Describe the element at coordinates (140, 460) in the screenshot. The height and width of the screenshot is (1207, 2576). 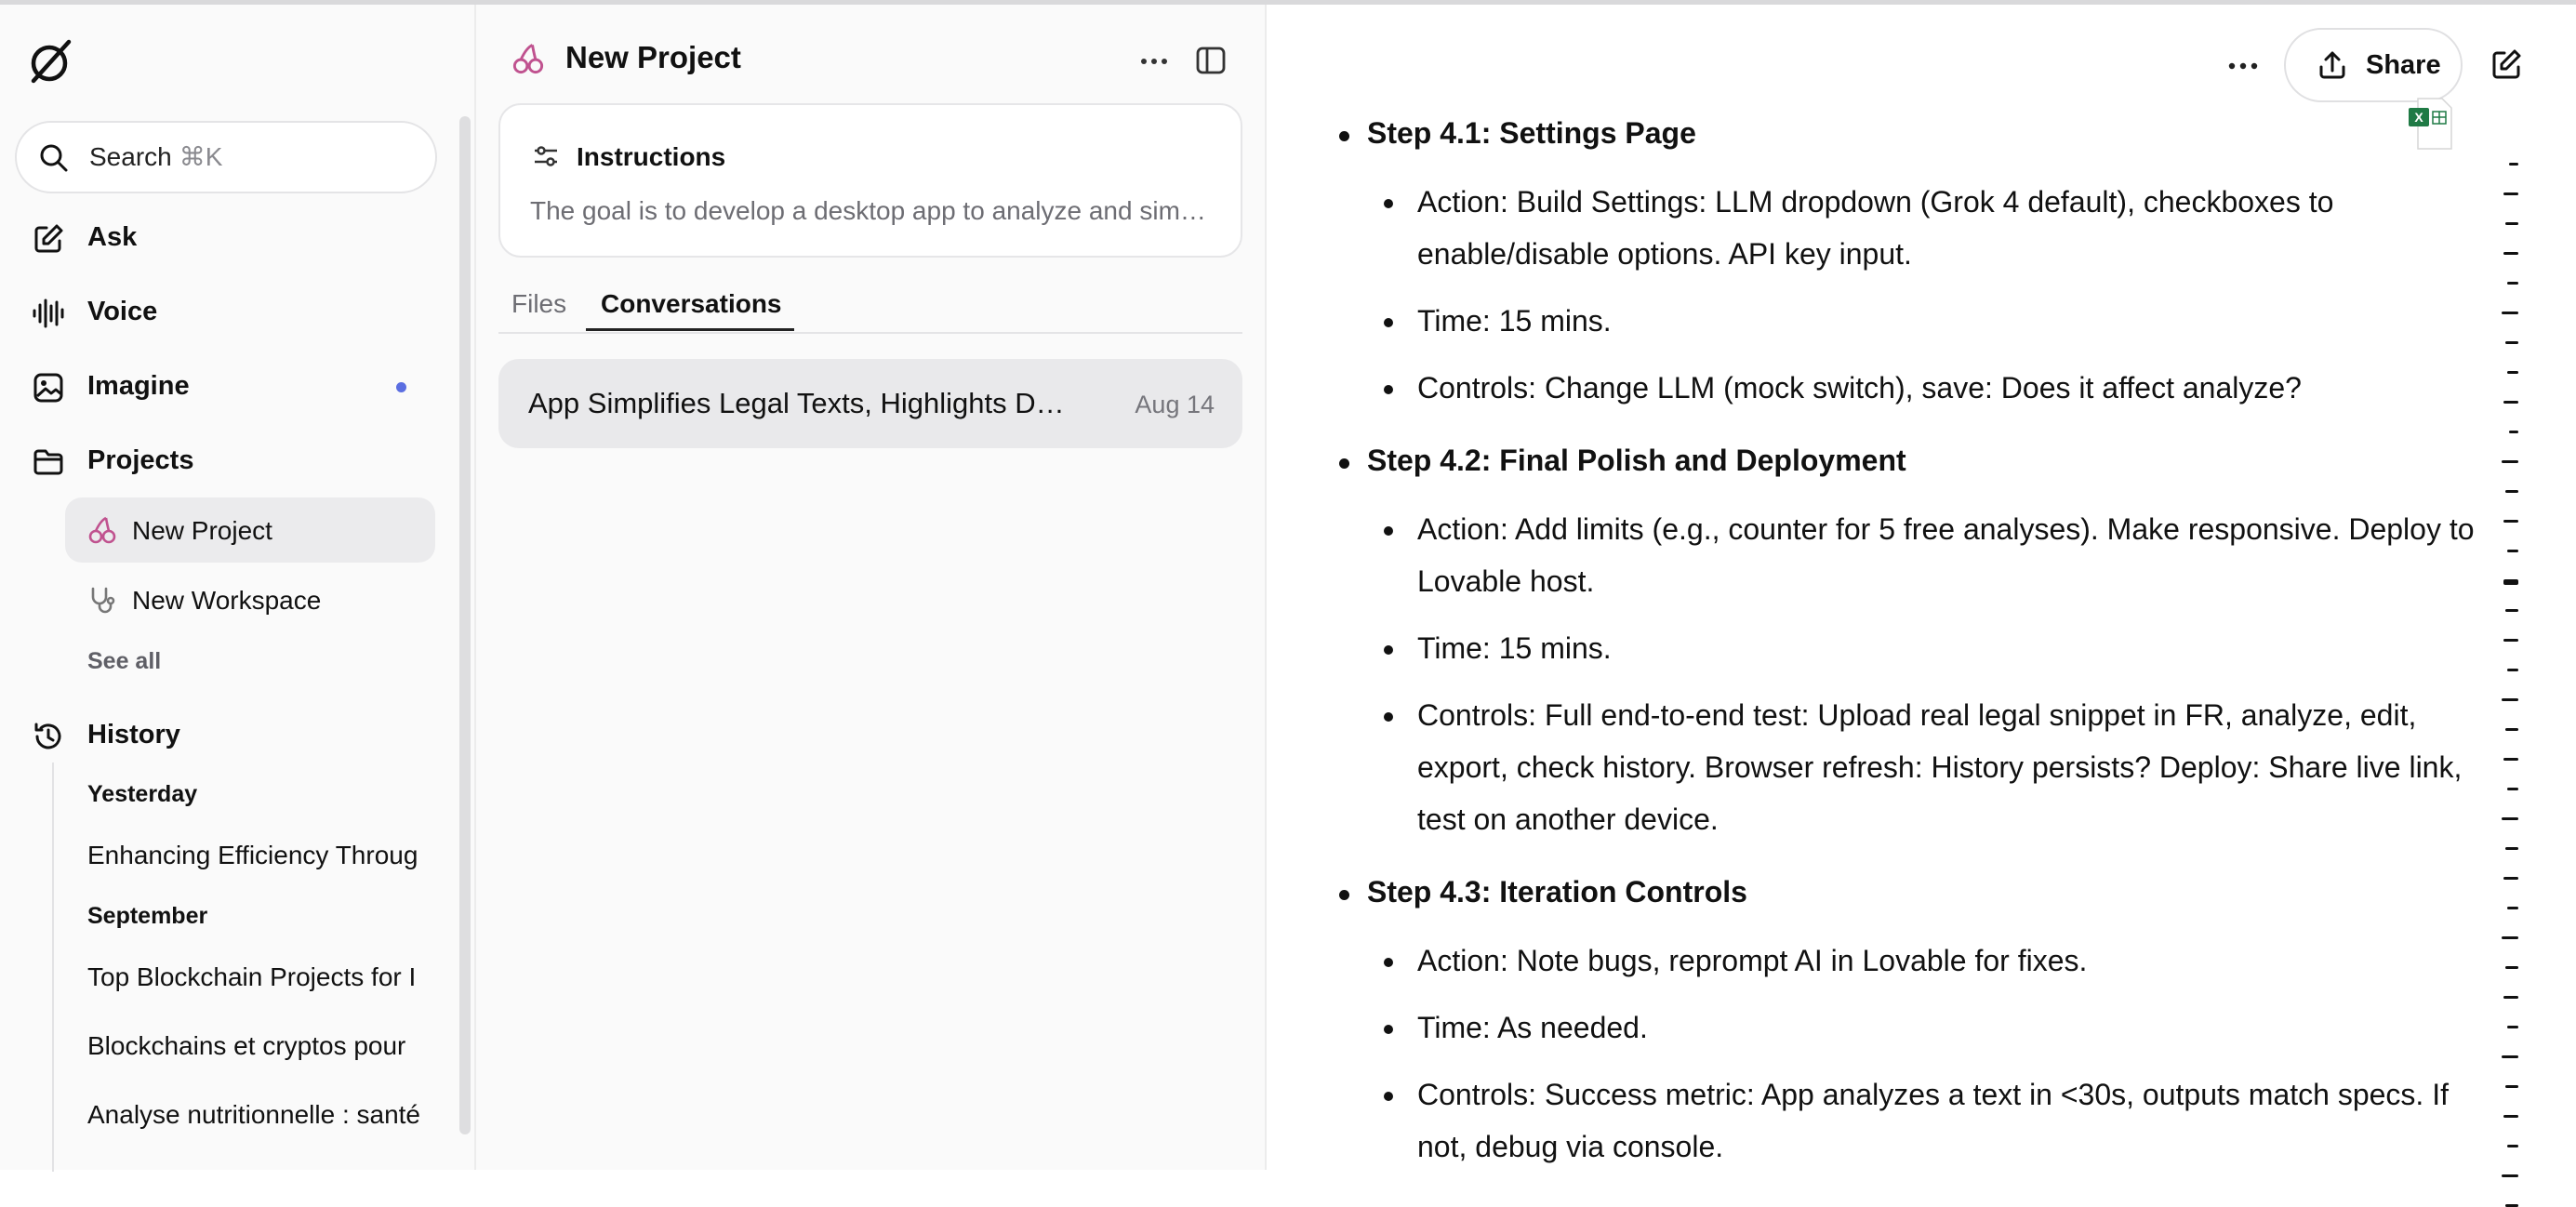
I see `nav-projects-label: Projects` at that location.